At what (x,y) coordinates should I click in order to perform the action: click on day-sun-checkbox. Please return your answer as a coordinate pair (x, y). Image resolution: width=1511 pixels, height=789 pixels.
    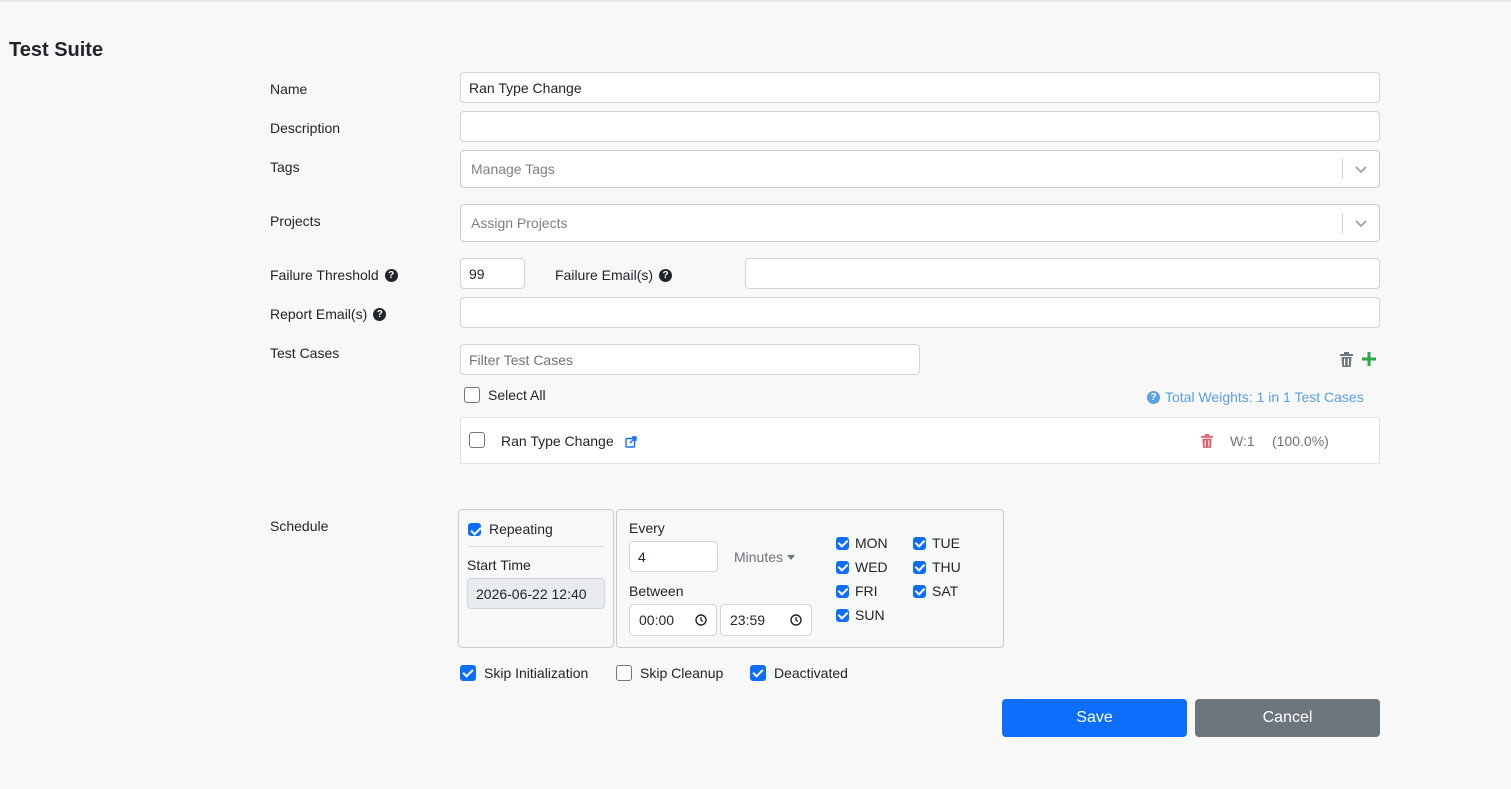
    Looking at the image, I should click on (842, 615).